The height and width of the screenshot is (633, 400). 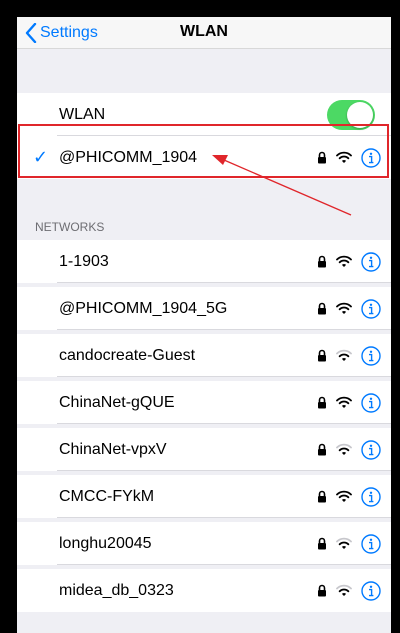 What do you see at coordinates (105, 543) in the screenshot?
I see `network-name: longhu20045` at bounding box center [105, 543].